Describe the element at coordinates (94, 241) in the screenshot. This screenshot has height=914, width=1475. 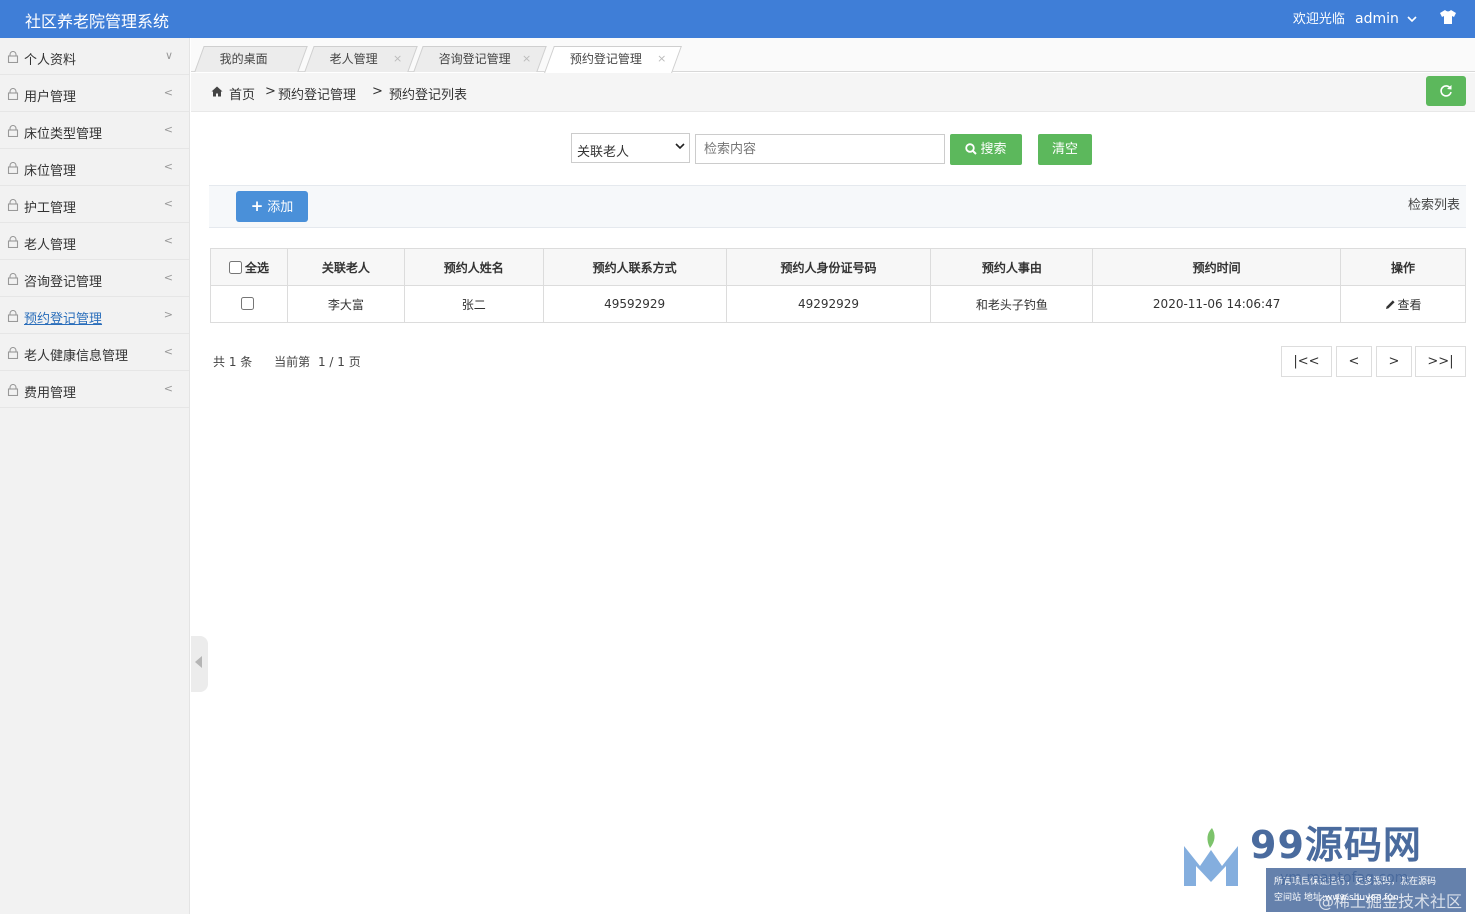
I see `sidebar-item-elders: 老人管理 <` at that location.